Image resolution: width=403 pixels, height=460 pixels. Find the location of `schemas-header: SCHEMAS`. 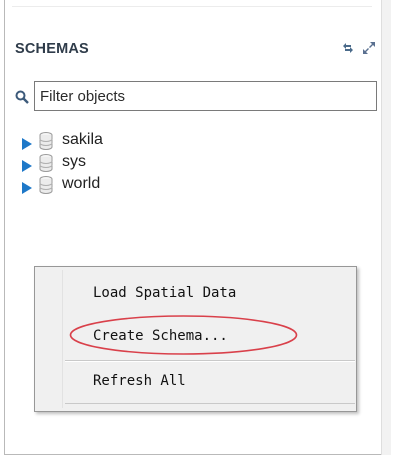

schemas-header: SCHEMAS is located at coordinates (196, 49).